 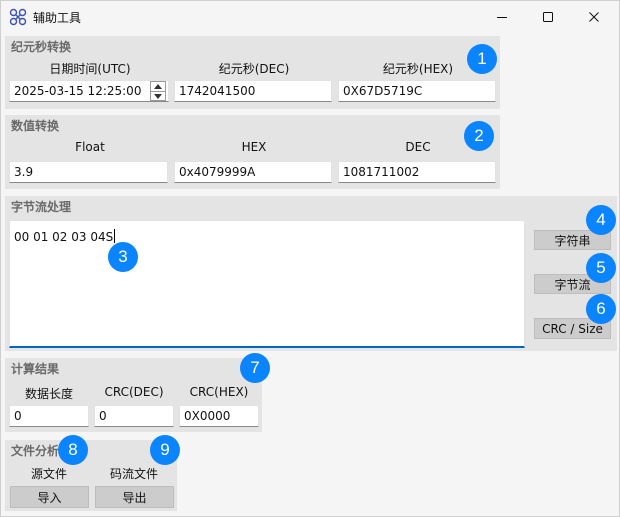 I want to click on numeric-group-title: 数值转换, so click(x=35, y=126).